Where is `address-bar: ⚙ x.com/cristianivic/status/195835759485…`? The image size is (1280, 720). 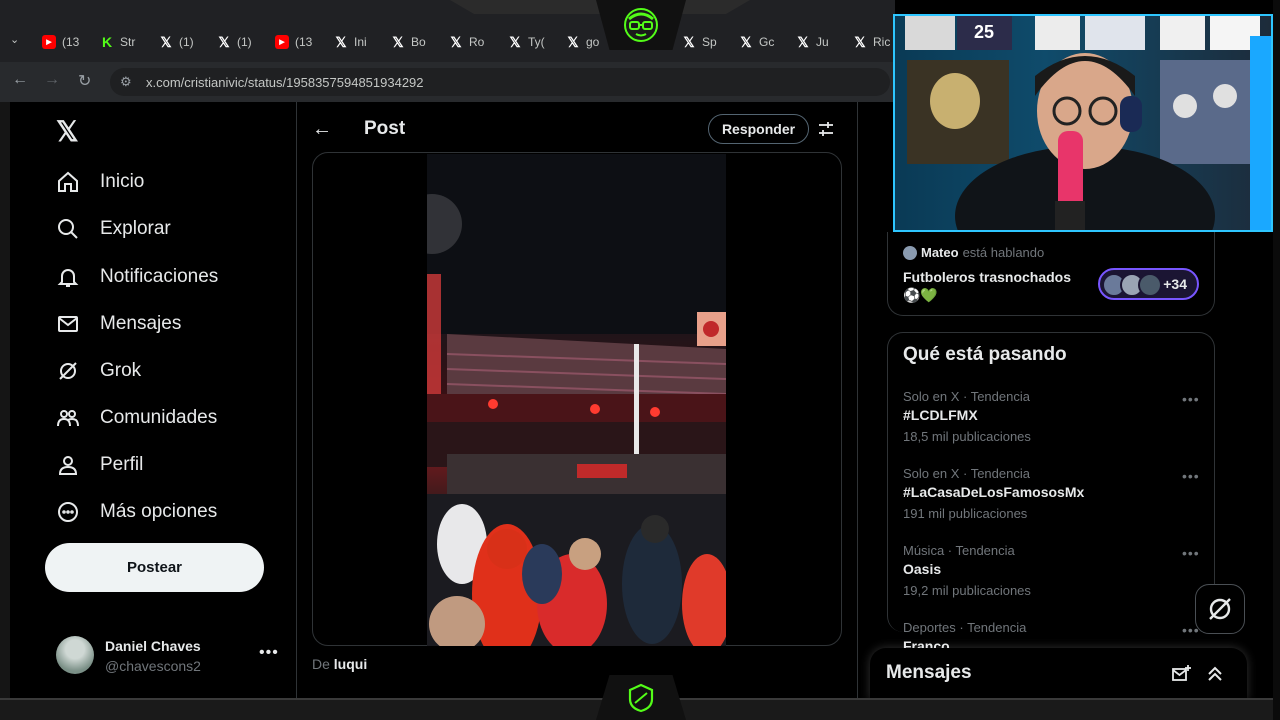 address-bar: ⚙ x.com/cristianivic/status/195835759485… is located at coordinates (500, 82).